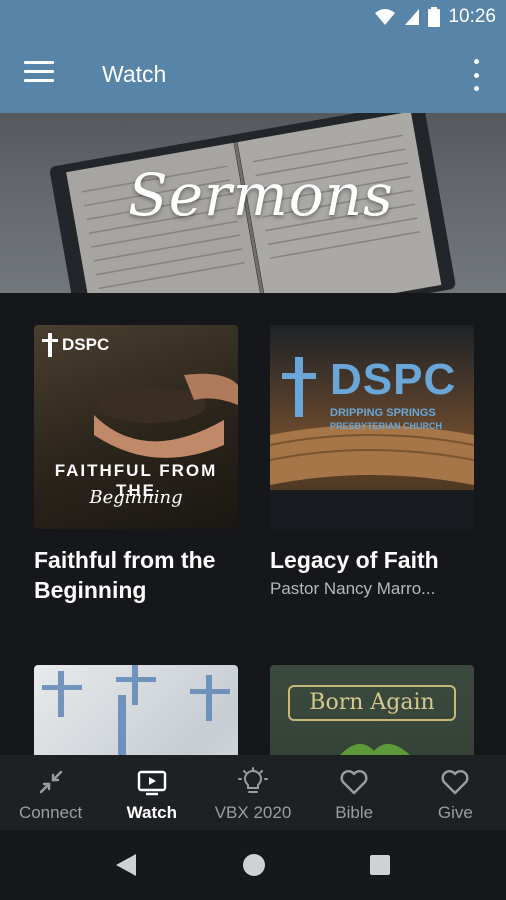  I want to click on sermon-card, so click(136, 710).